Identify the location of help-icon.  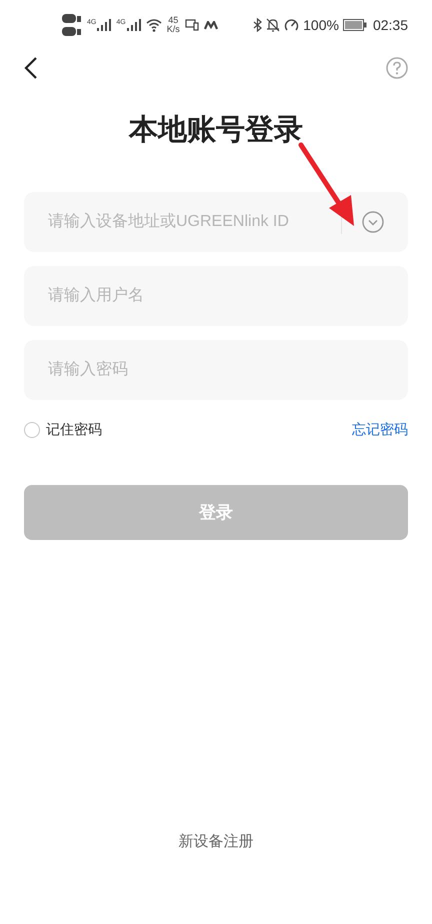
(397, 68).